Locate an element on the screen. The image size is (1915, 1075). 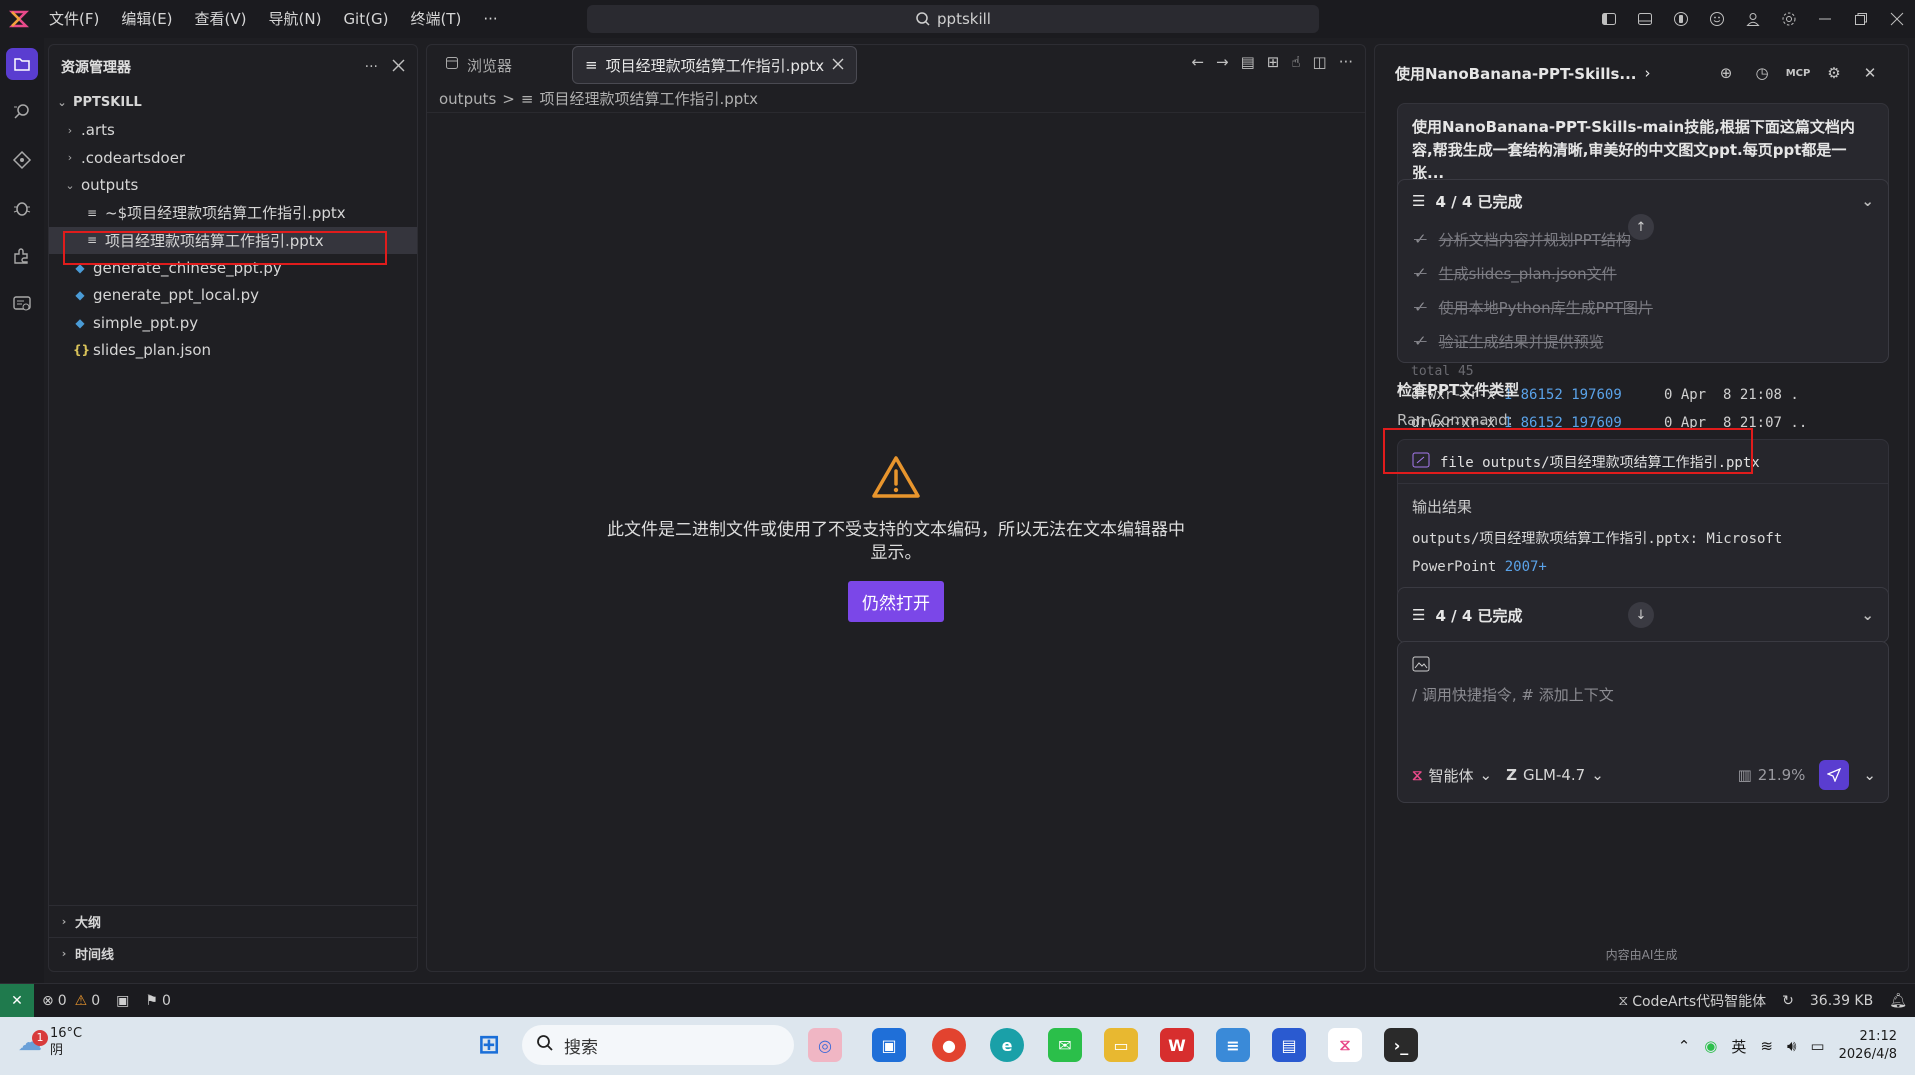
mcp-icon: MCP is located at coordinates (1798, 73).